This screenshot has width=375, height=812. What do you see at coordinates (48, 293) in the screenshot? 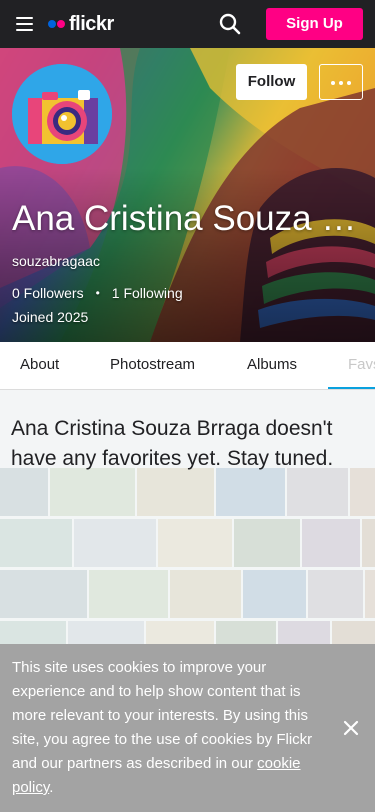
I see `followers-count: 0 Followers` at bounding box center [48, 293].